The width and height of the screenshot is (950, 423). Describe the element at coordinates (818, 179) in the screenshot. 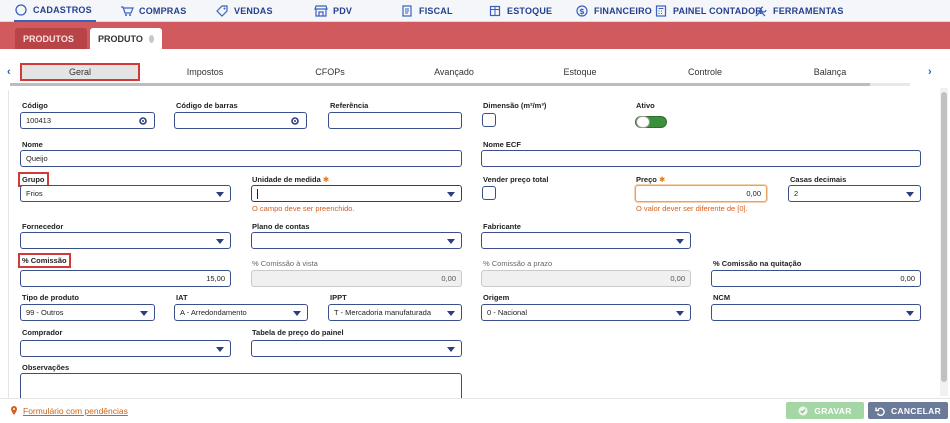

I see `casas-decimais-label: Casas decimais` at that location.